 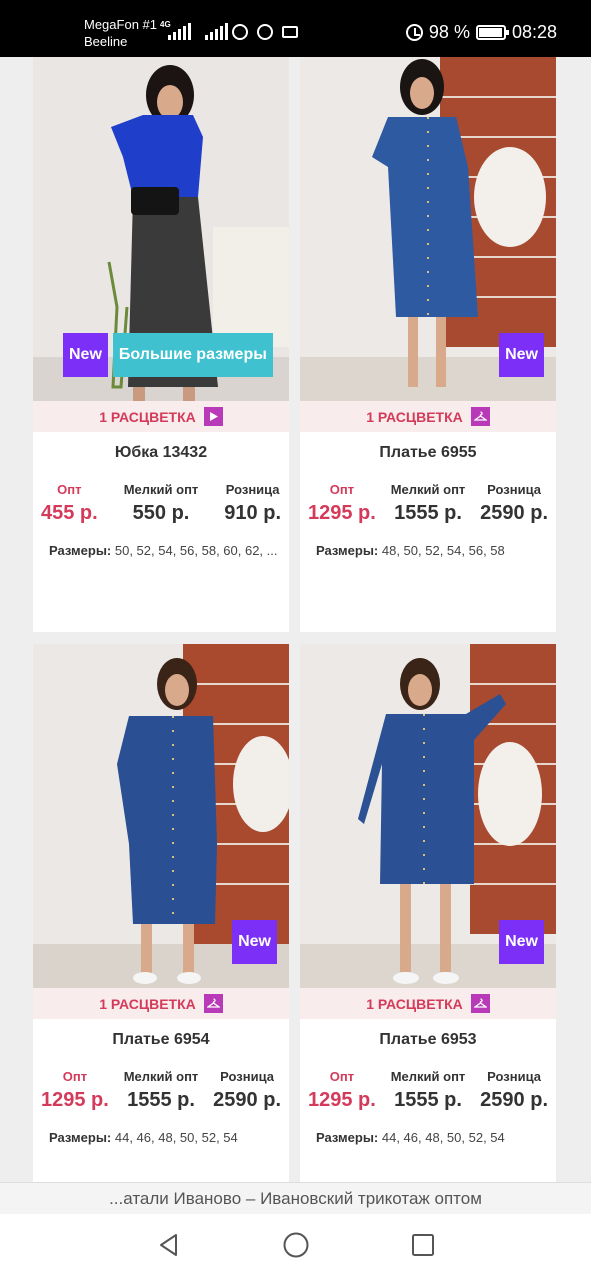 I want to click on price-table: Опт 455 р. Мелкий опт 550 р. Розница 910 р., so click(x=161, y=503).